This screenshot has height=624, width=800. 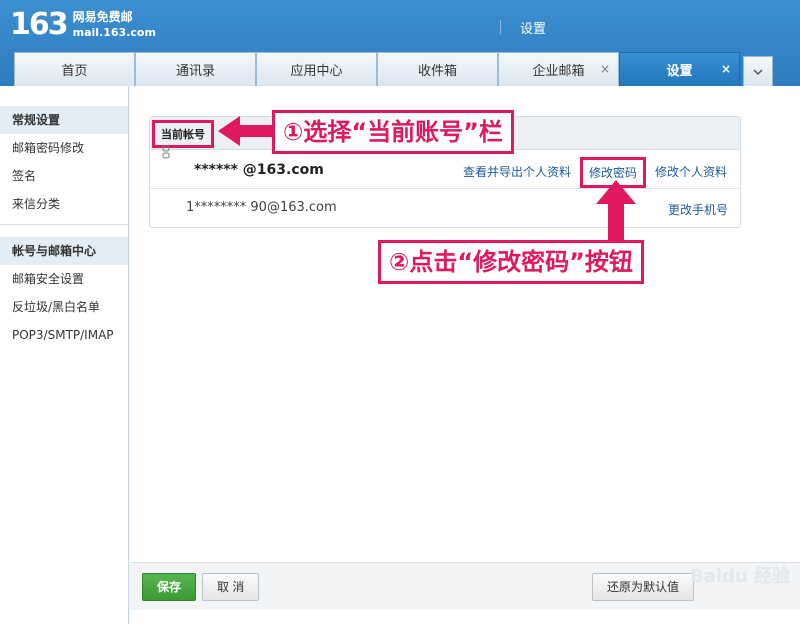 What do you see at coordinates (517, 171) in the screenshot?
I see `export-profile-link: 查看并导出个人资料` at bounding box center [517, 171].